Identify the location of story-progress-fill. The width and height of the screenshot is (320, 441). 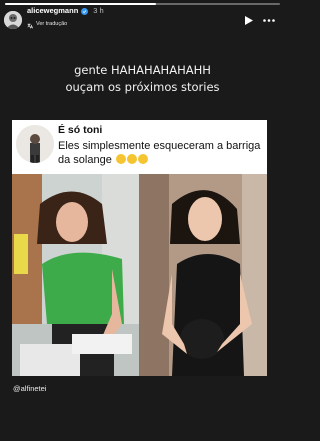
(81, 4).